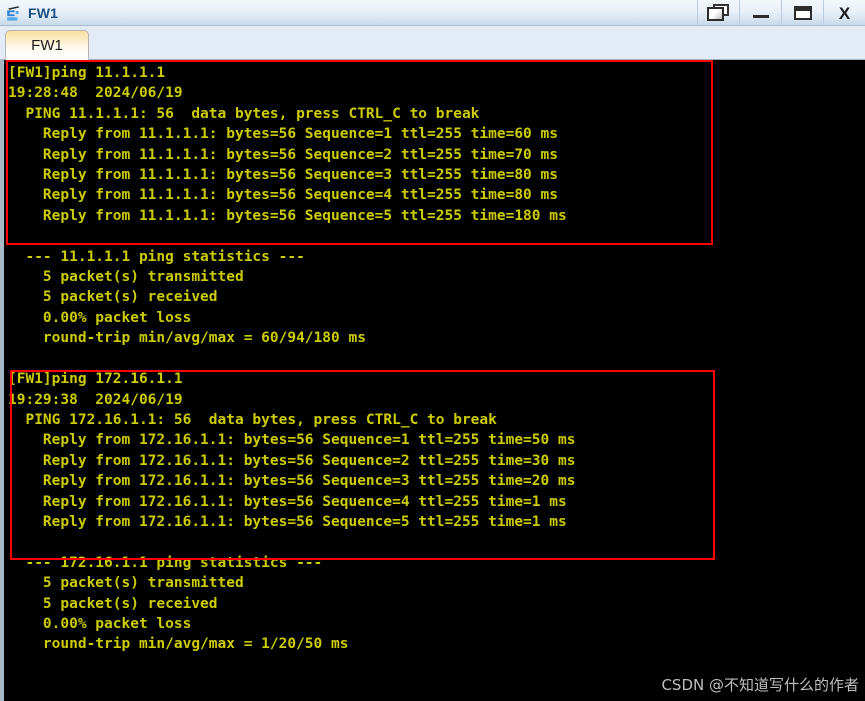  What do you see at coordinates (760, 13) in the screenshot?
I see `minimize-button` at bounding box center [760, 13].